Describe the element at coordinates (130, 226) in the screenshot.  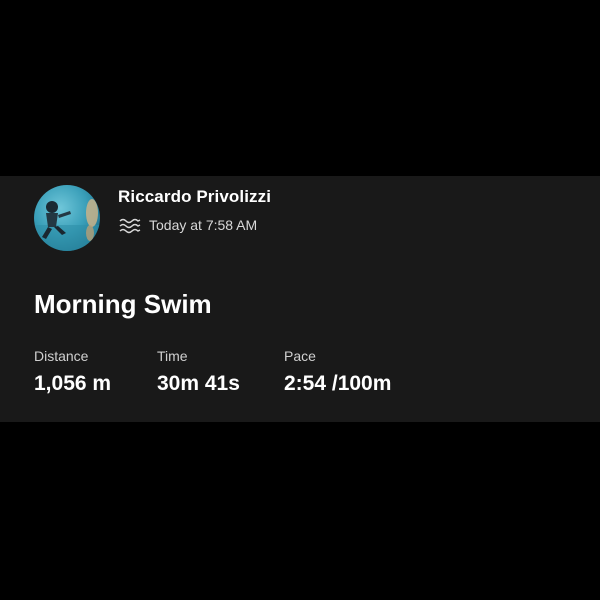
I see `swim-waves-icon` at that location.